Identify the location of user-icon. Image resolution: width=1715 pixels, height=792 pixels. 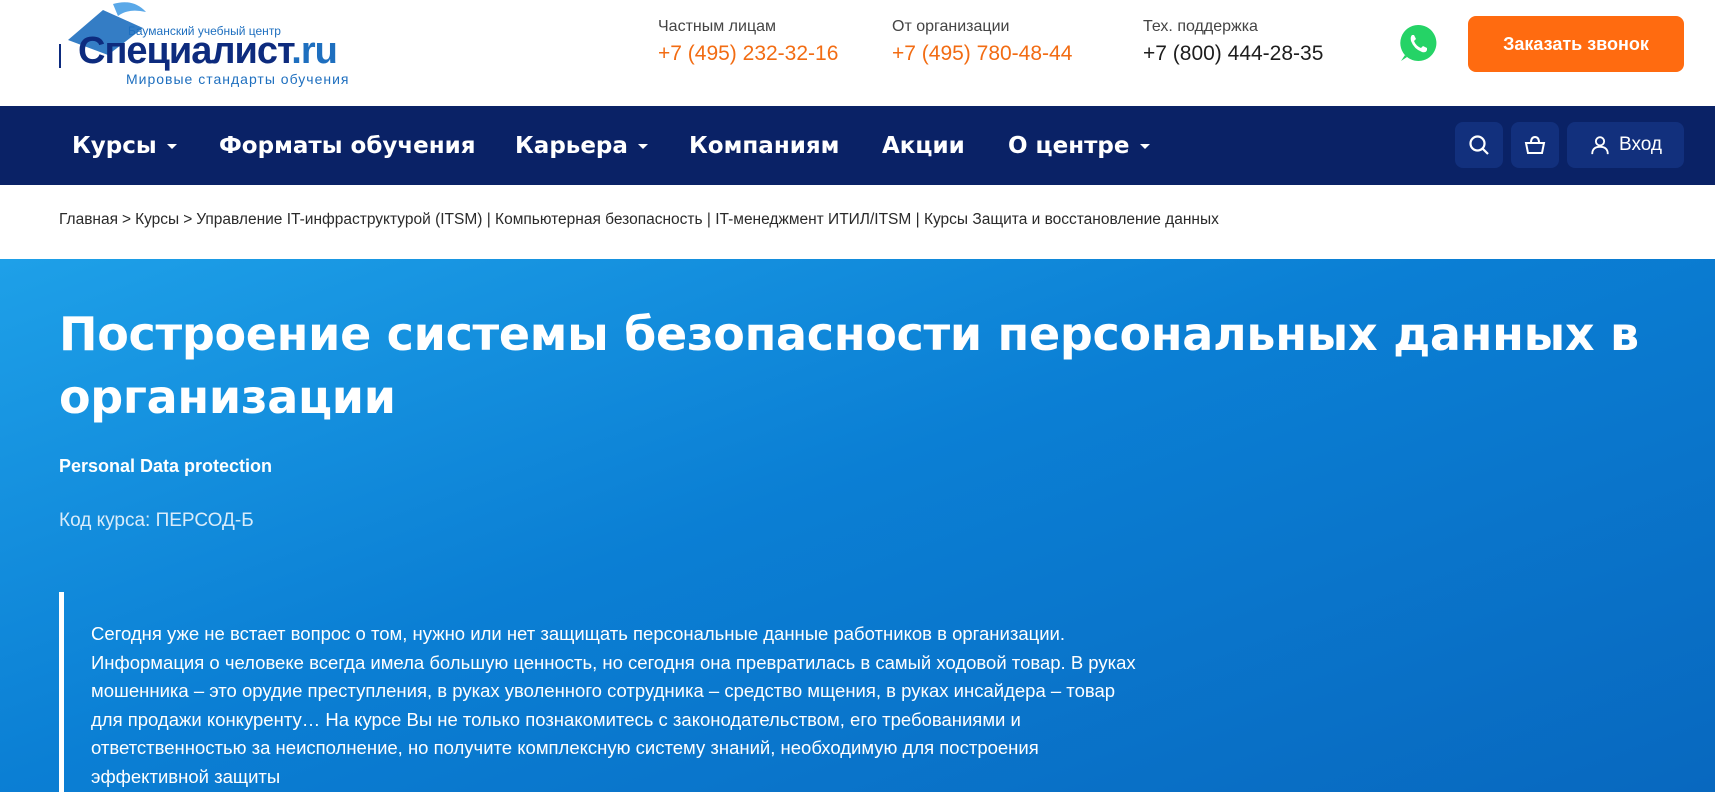
(1600, 145).